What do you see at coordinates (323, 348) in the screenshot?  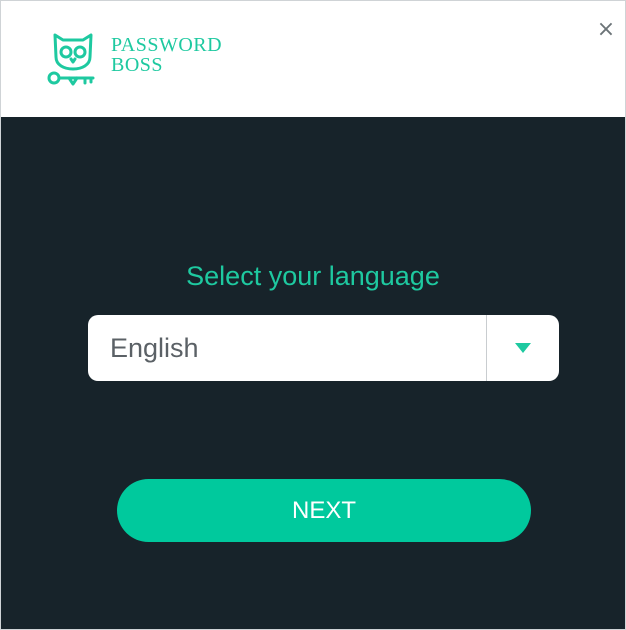 I see `language-select: English` at bounding box center [323, 348].